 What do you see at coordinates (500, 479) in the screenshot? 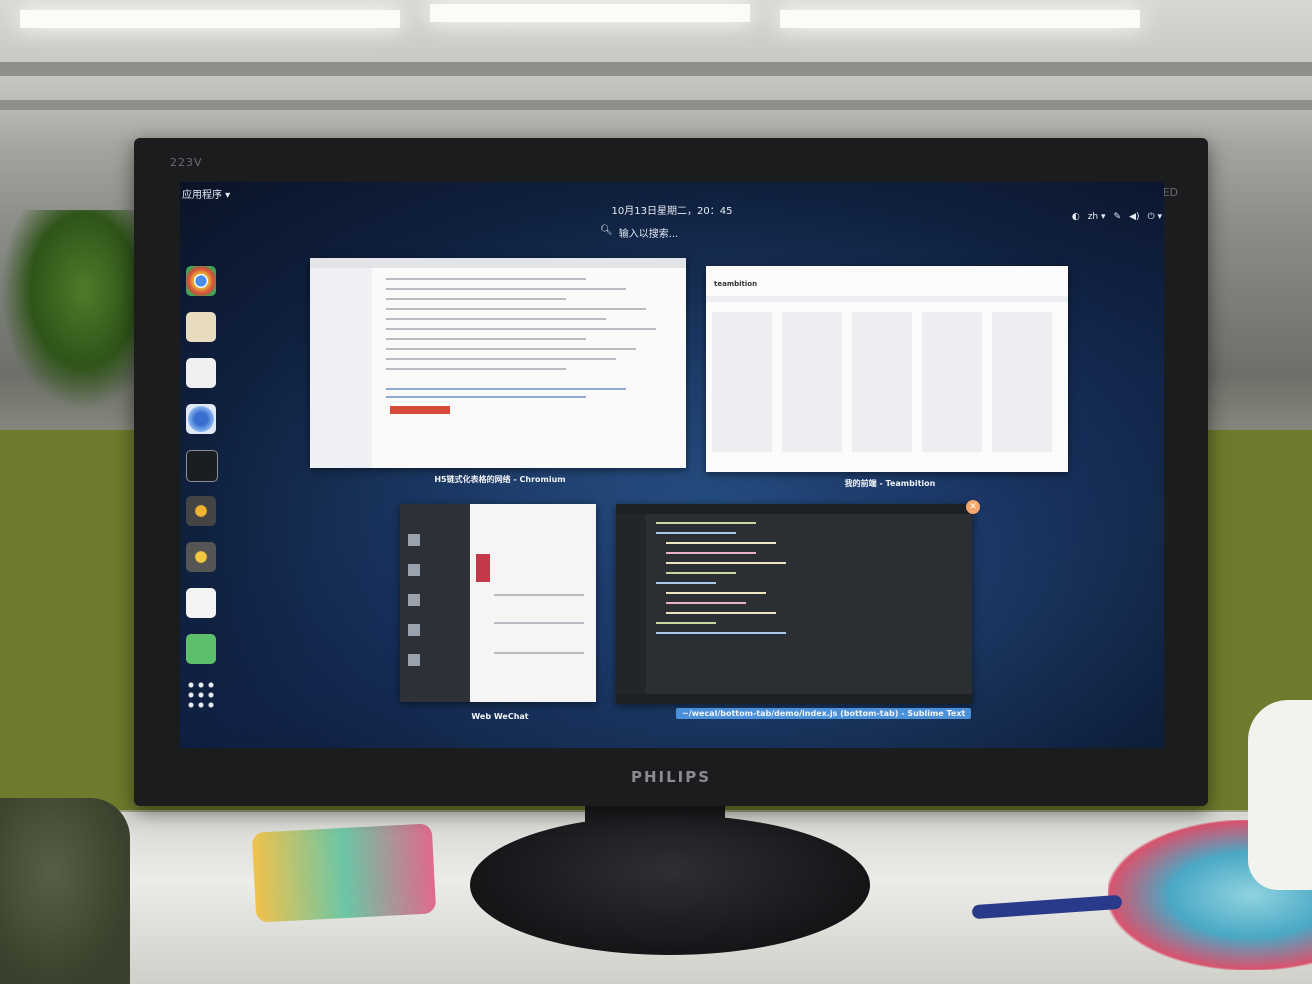
I see `window-label-chromium: H5链式化表格的网络 - Chromium` at bounding box center [500, 479].